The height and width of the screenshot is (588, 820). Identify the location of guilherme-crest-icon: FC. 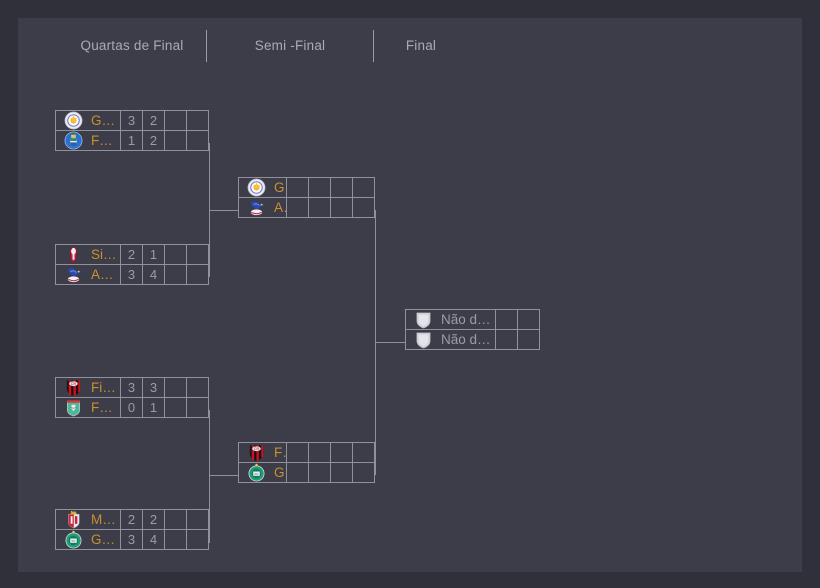
(73, 539).